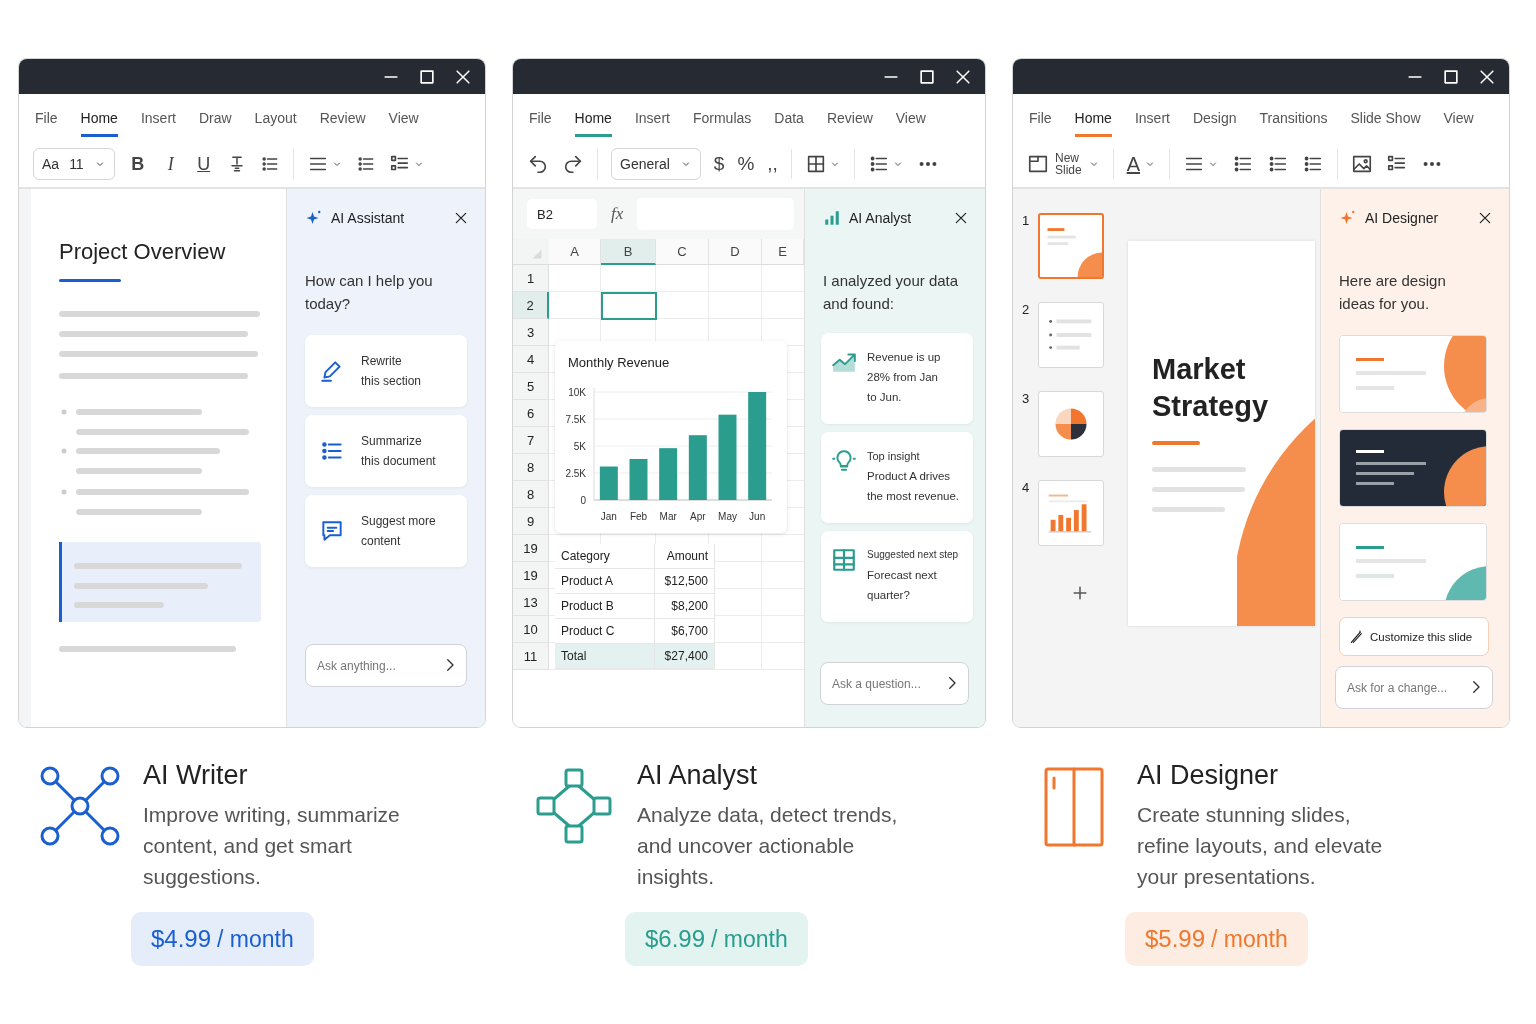 The width and height of the screenshot is (1536, 1024). What do you see at coordinates (1362, 164) in the screenshot?
I see `image-icon` at bounding box center [1362, 164].